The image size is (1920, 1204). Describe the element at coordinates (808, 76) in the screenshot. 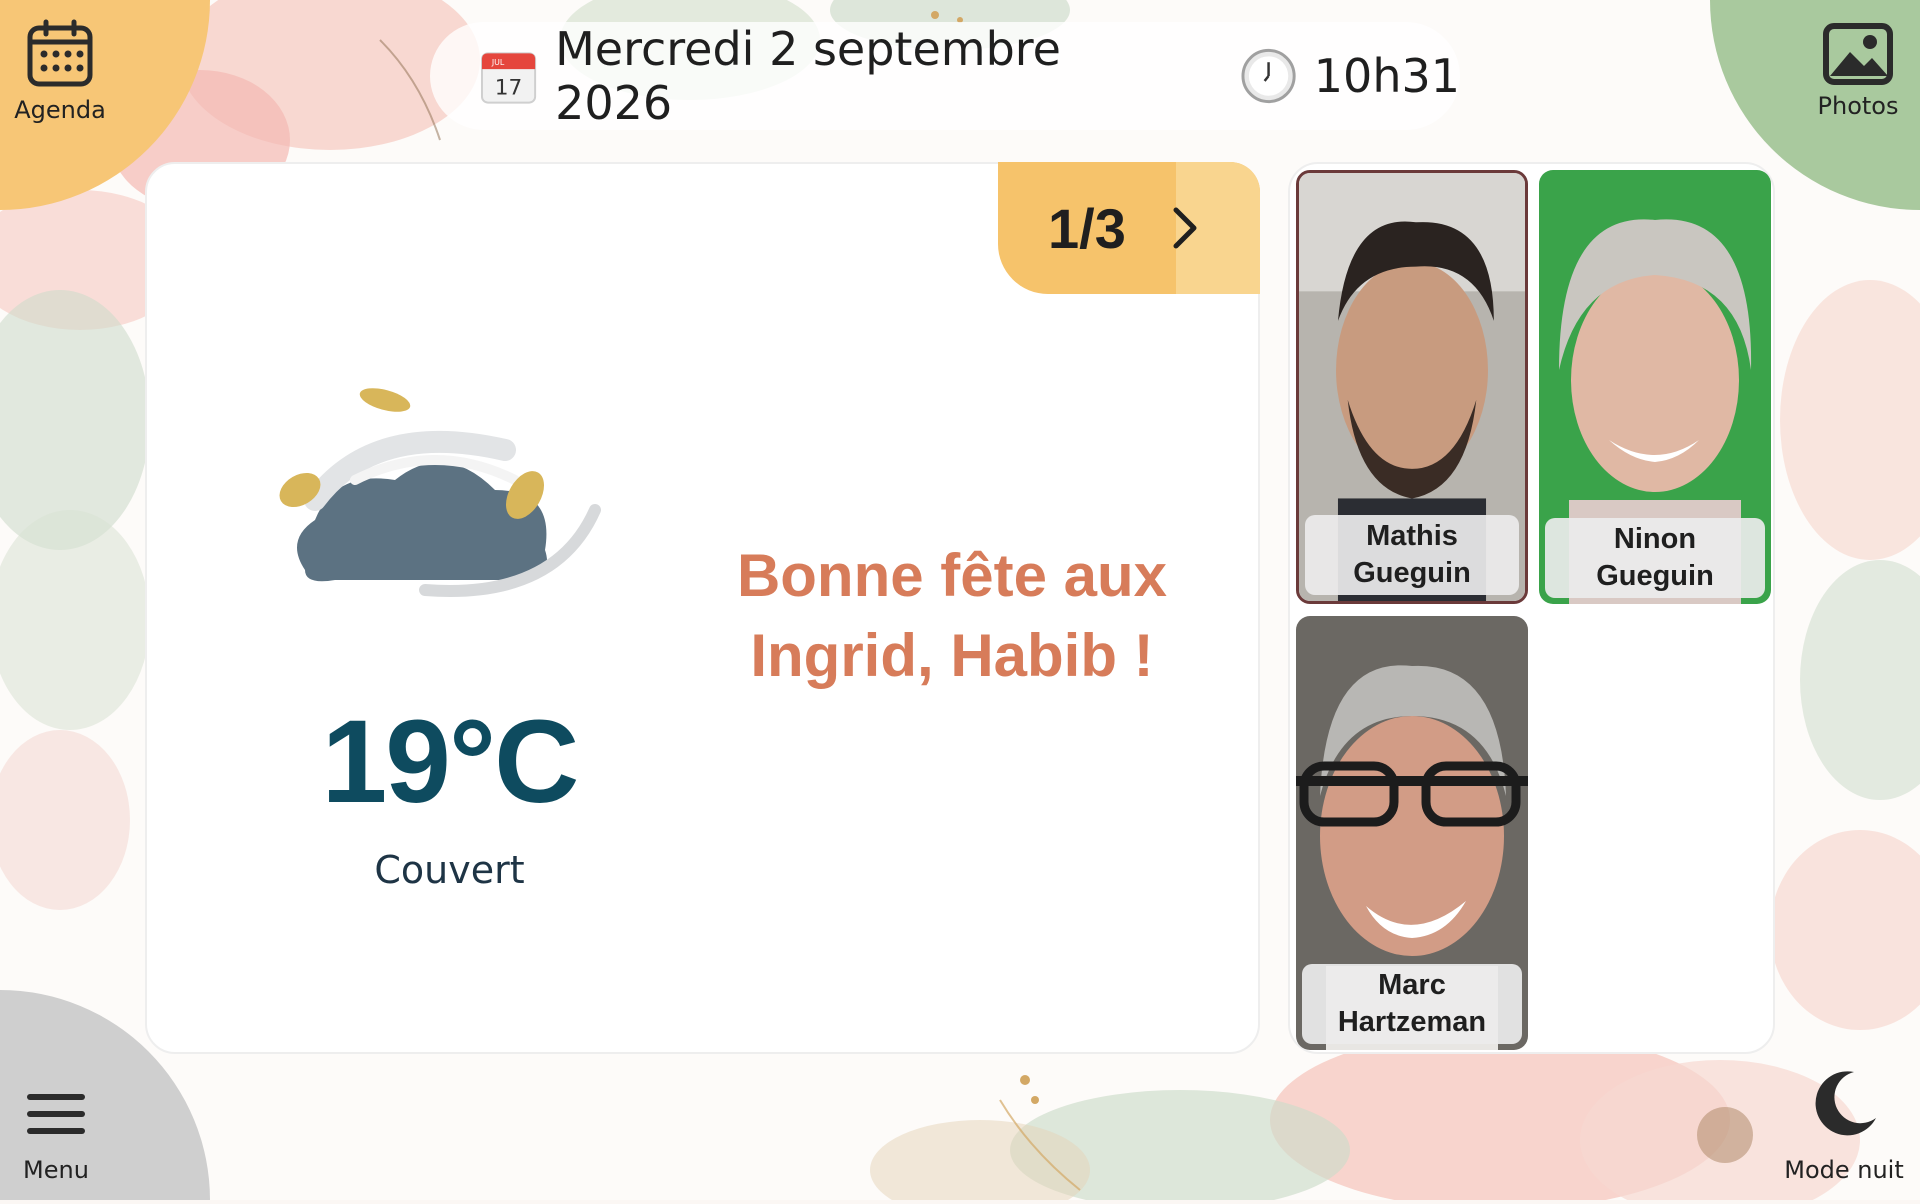

I see `current-date: Mercredi 2 septembre 2026` at that location.